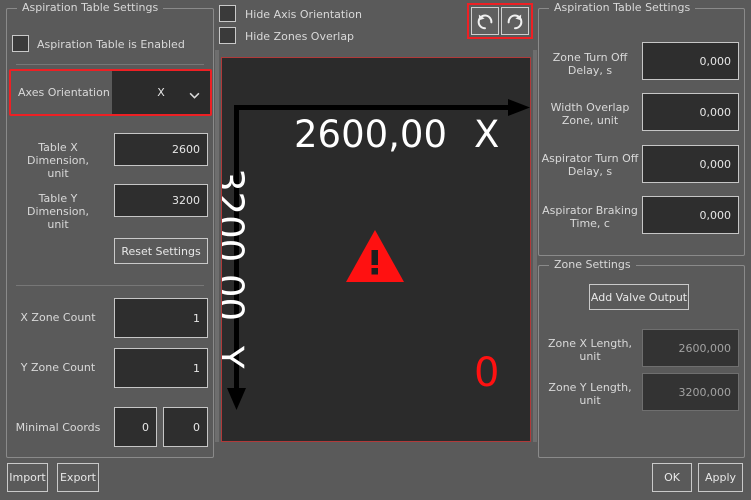 The width and height of the screenshot is (751, 500). I want to click on left-separator-bottom, so click(110, 285).